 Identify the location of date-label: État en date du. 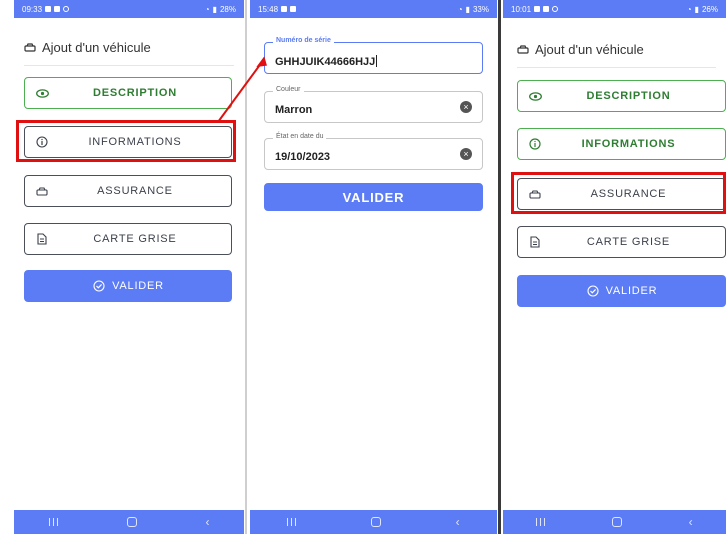
(300, 136).